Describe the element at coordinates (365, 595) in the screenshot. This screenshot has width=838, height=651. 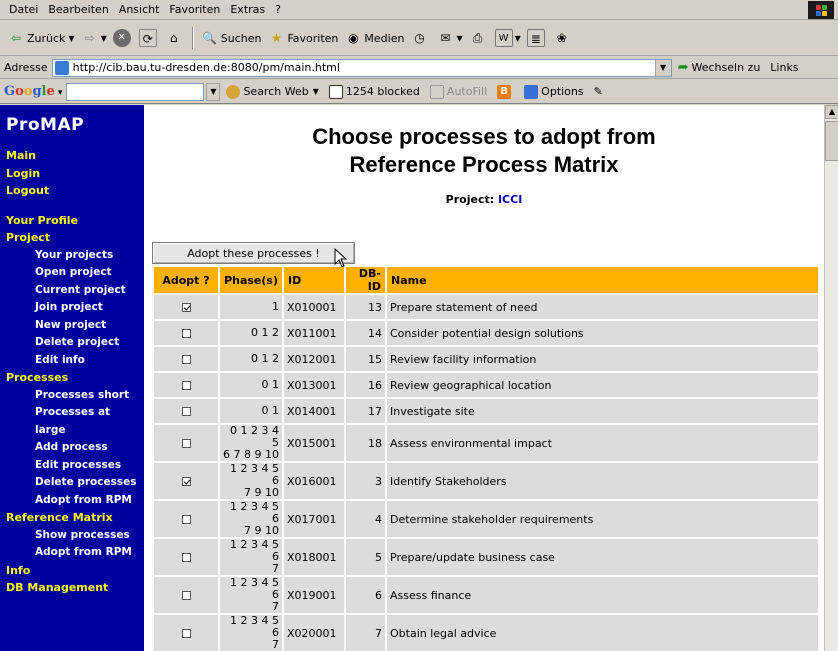
I see `dbid-cell: 6` at that location.